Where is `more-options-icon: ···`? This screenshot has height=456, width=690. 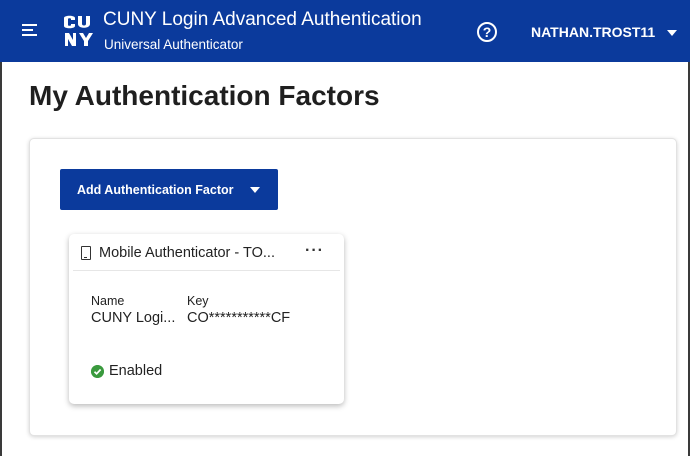 more-options-icon: ··· is located at coordinates (314, 251).